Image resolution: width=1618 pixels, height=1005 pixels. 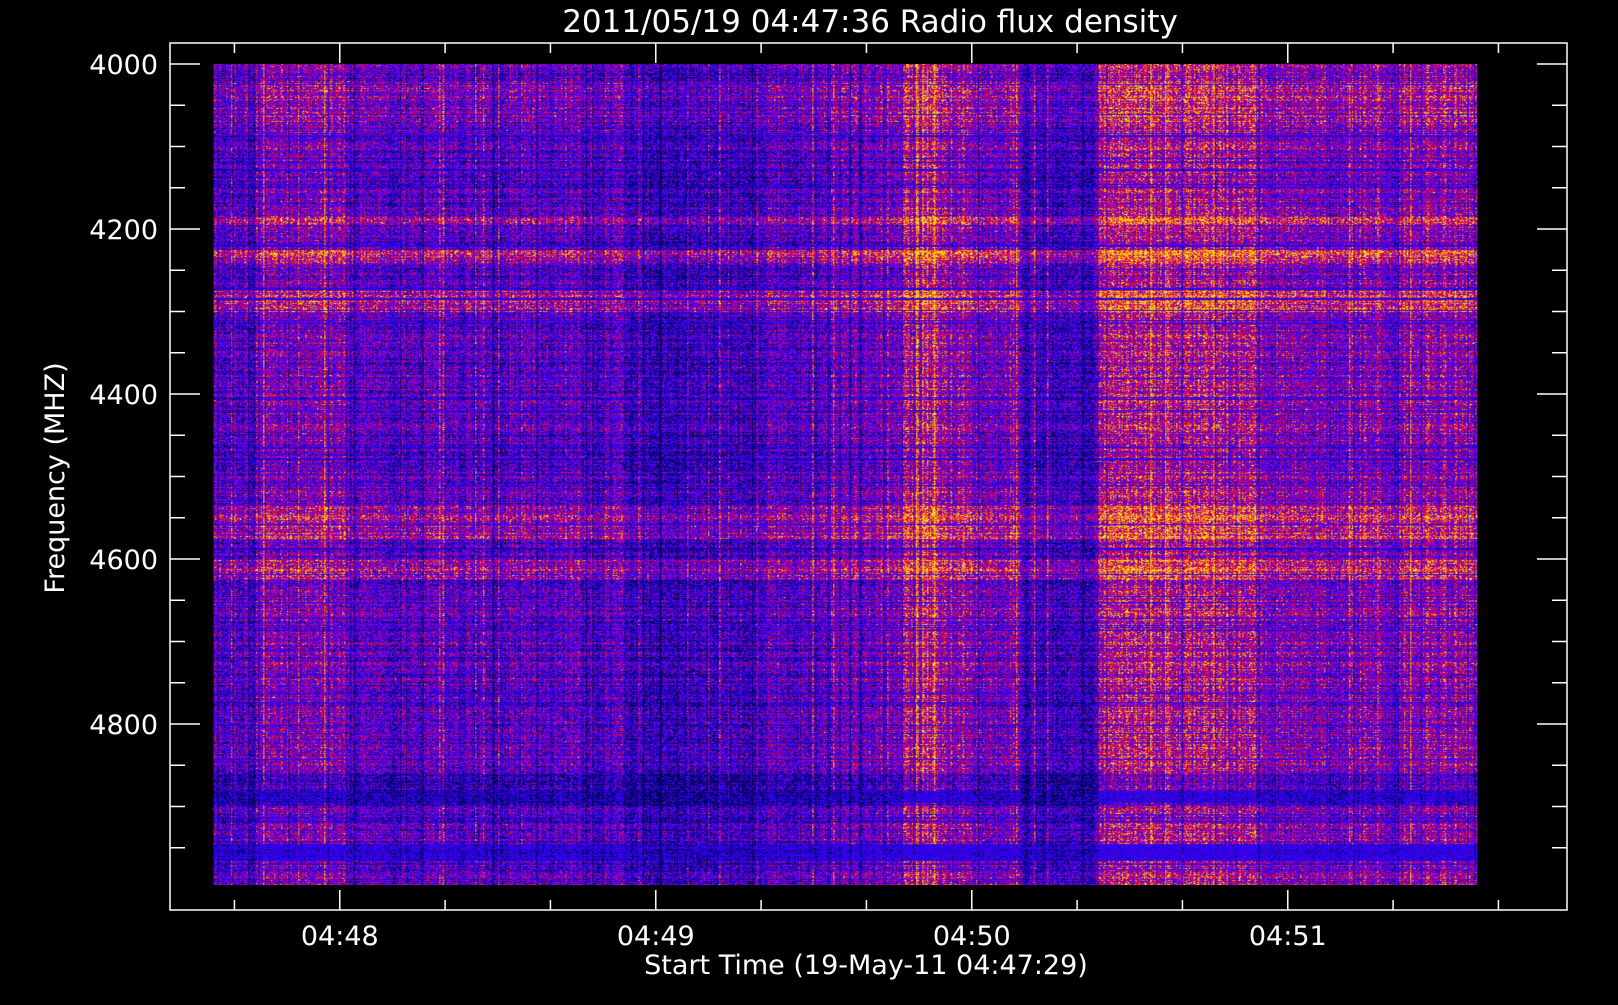 What do you see at coordinates (1288, 936) in the screenshot?
I see `x-tick-label: 04:51` at bounding box center [1288, 936].